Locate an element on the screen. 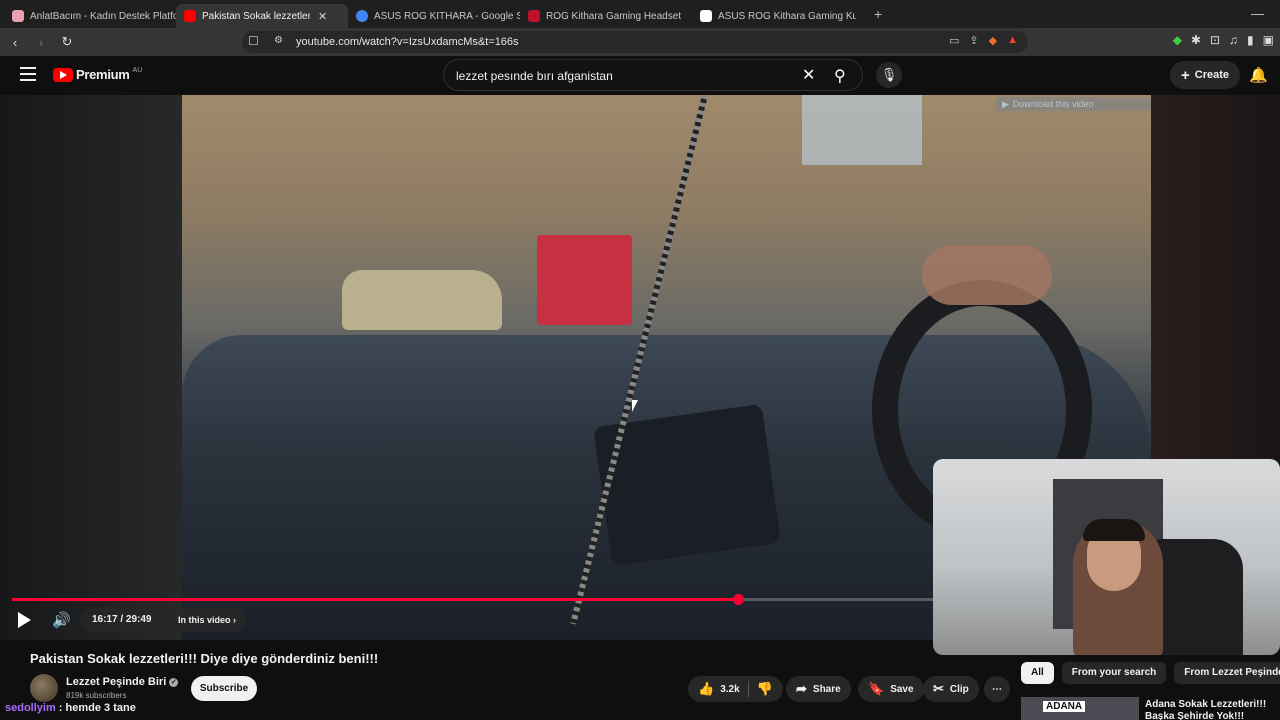 This screenshot has height=720, width=1280. bookmark-save-icon: 🔖 is located at coordinates (876, 688).